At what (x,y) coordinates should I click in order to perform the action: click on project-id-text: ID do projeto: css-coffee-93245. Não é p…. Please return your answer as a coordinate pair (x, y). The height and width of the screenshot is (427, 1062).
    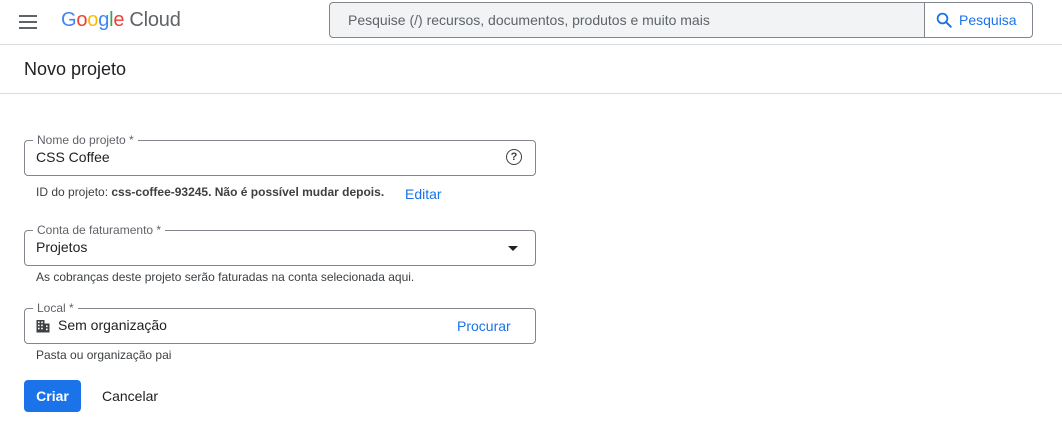
    Looking at the image, I should click on (210, 192).